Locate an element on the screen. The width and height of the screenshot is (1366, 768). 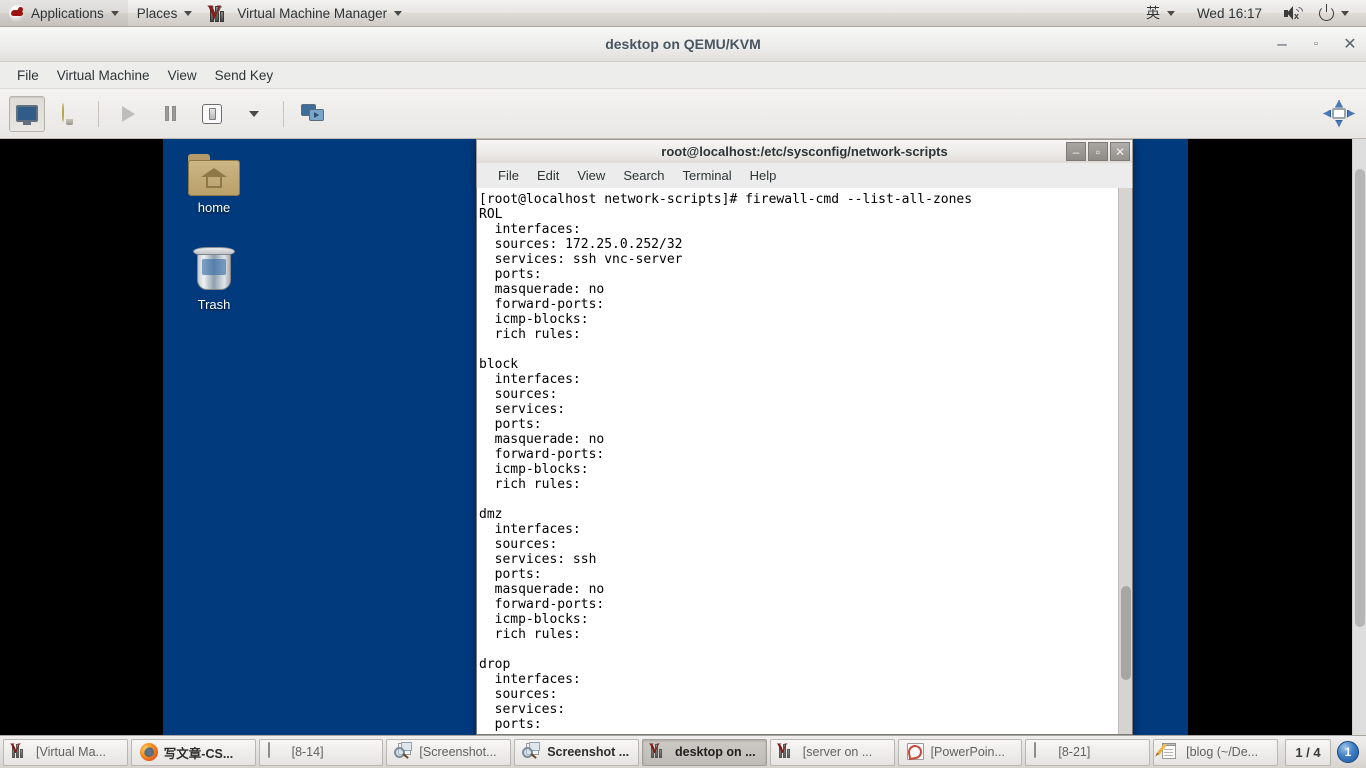
window-menu-label: Virtual Machine Manager is located at coordinates (312, 13).